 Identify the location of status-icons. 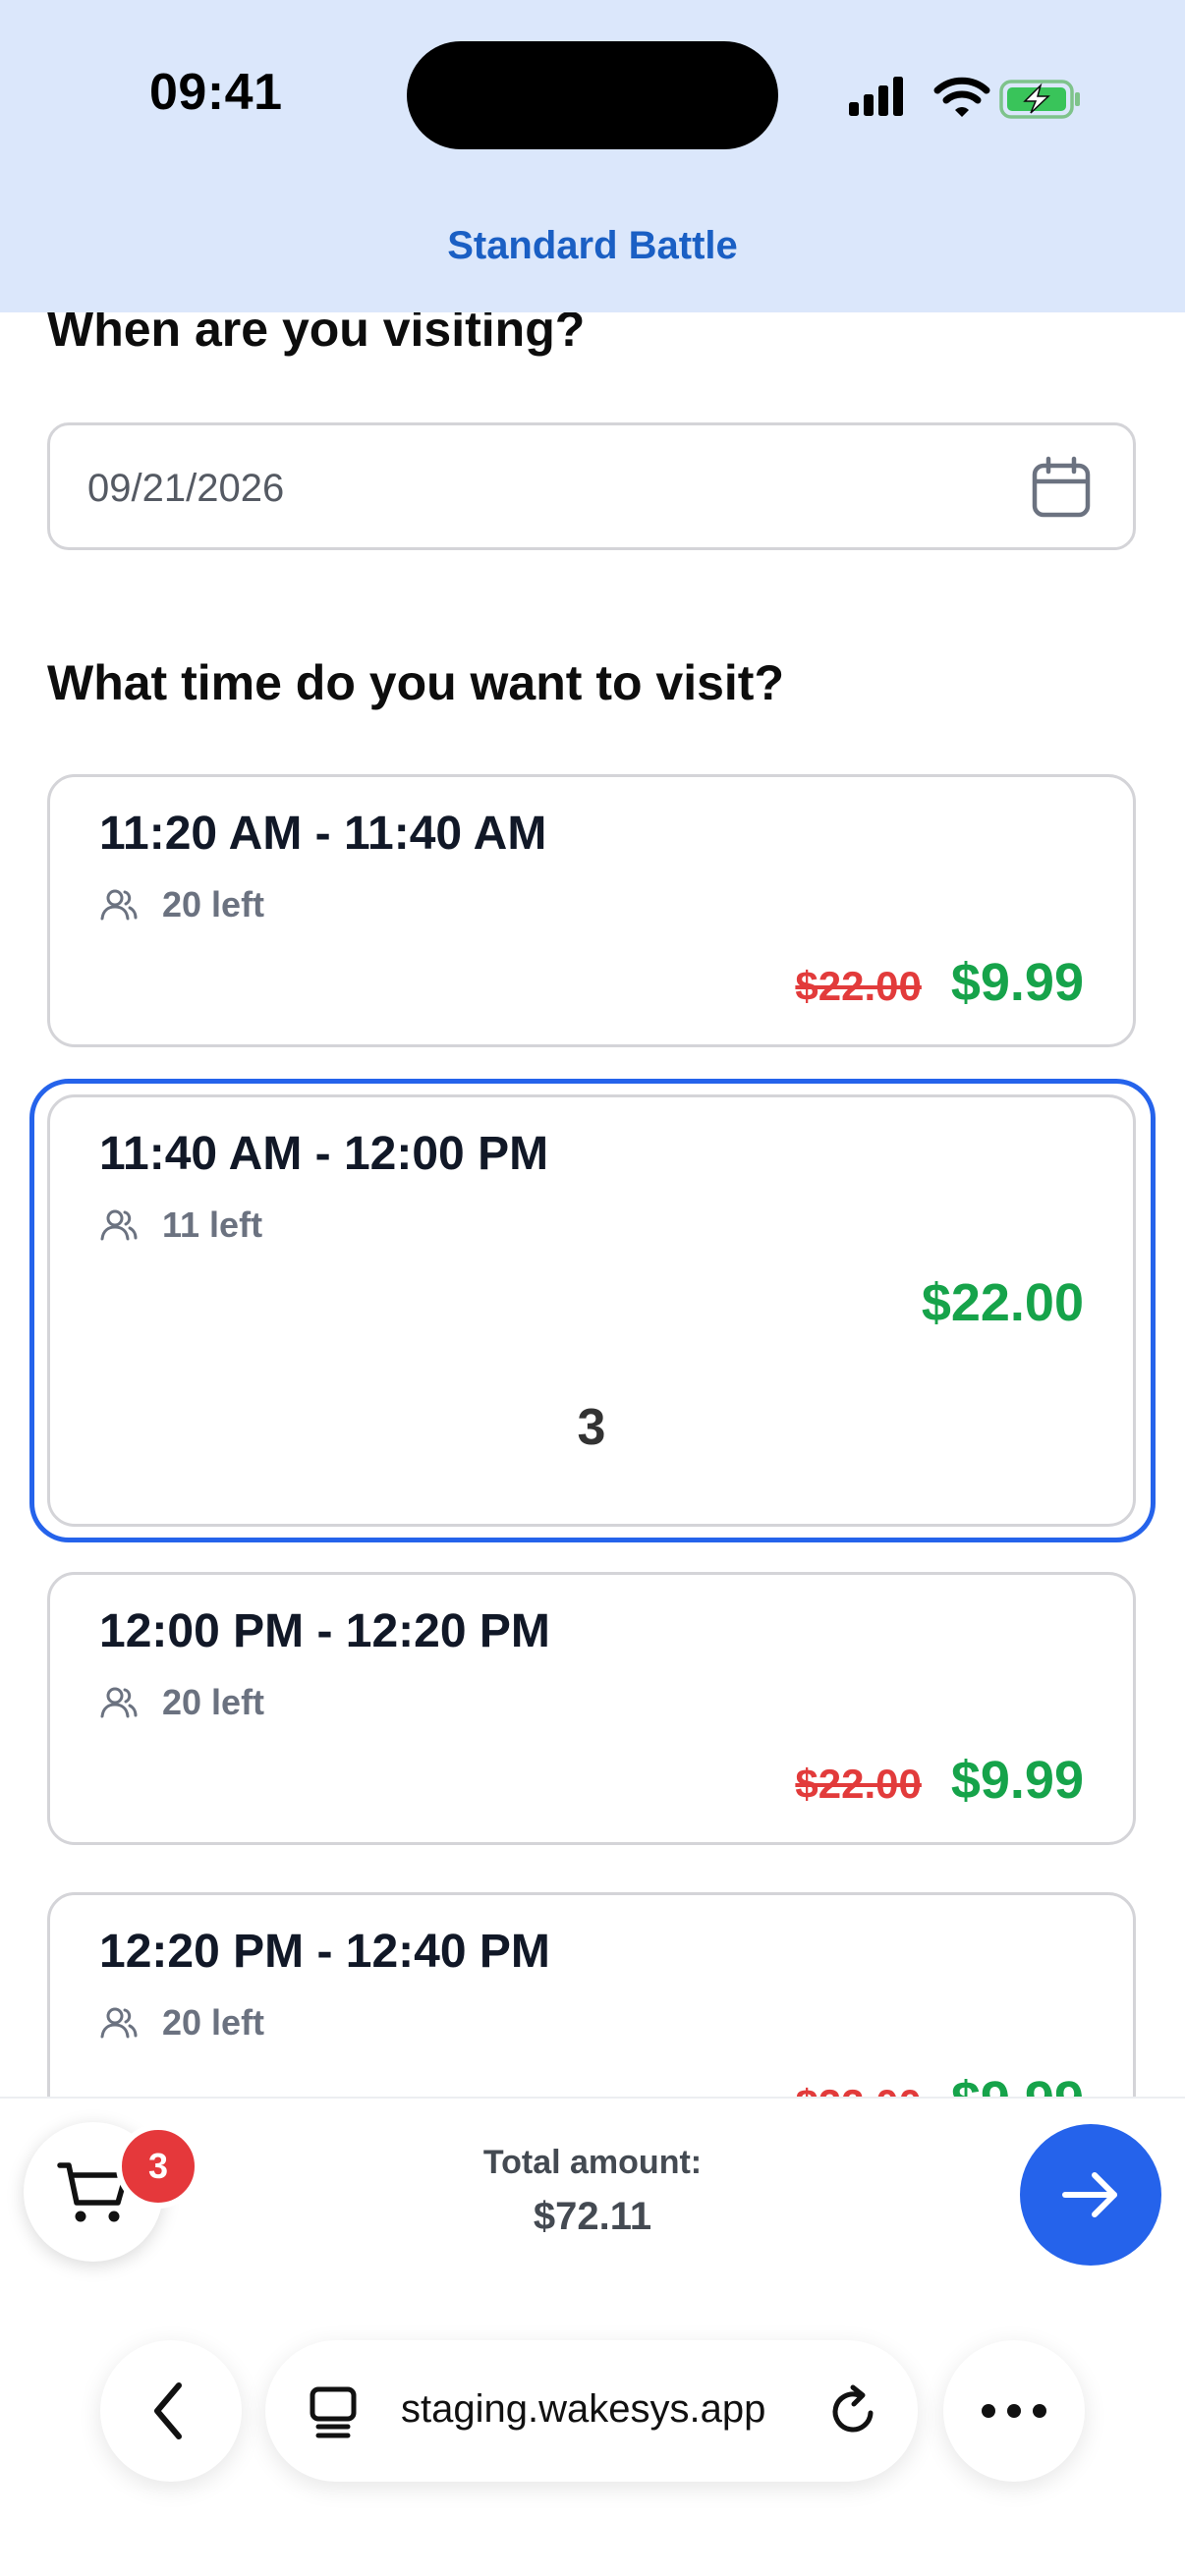
(965, 98).